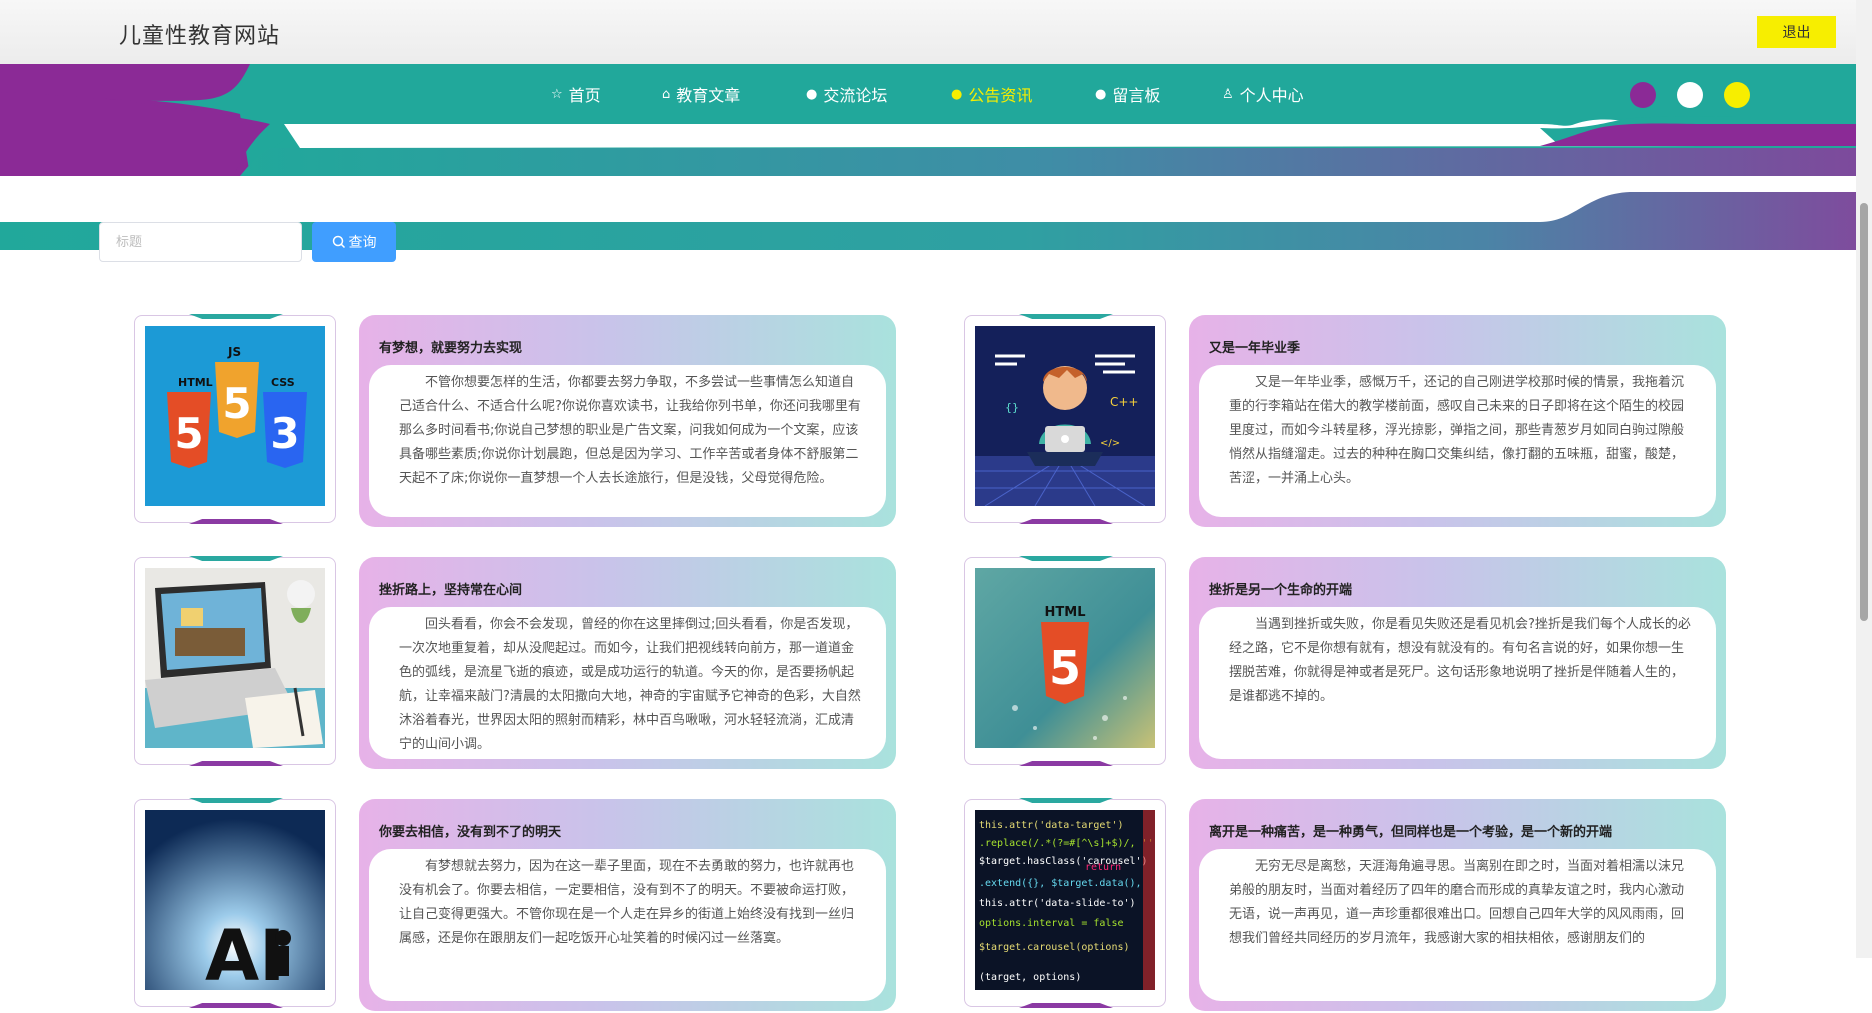 The height and width of the screenshot is (1013, 1872). What do you see at coordinates (1057, 903) in the screenshot?
I see `svg-text: this.attr('data-slide-to')` at bounding box center [1057, 903].